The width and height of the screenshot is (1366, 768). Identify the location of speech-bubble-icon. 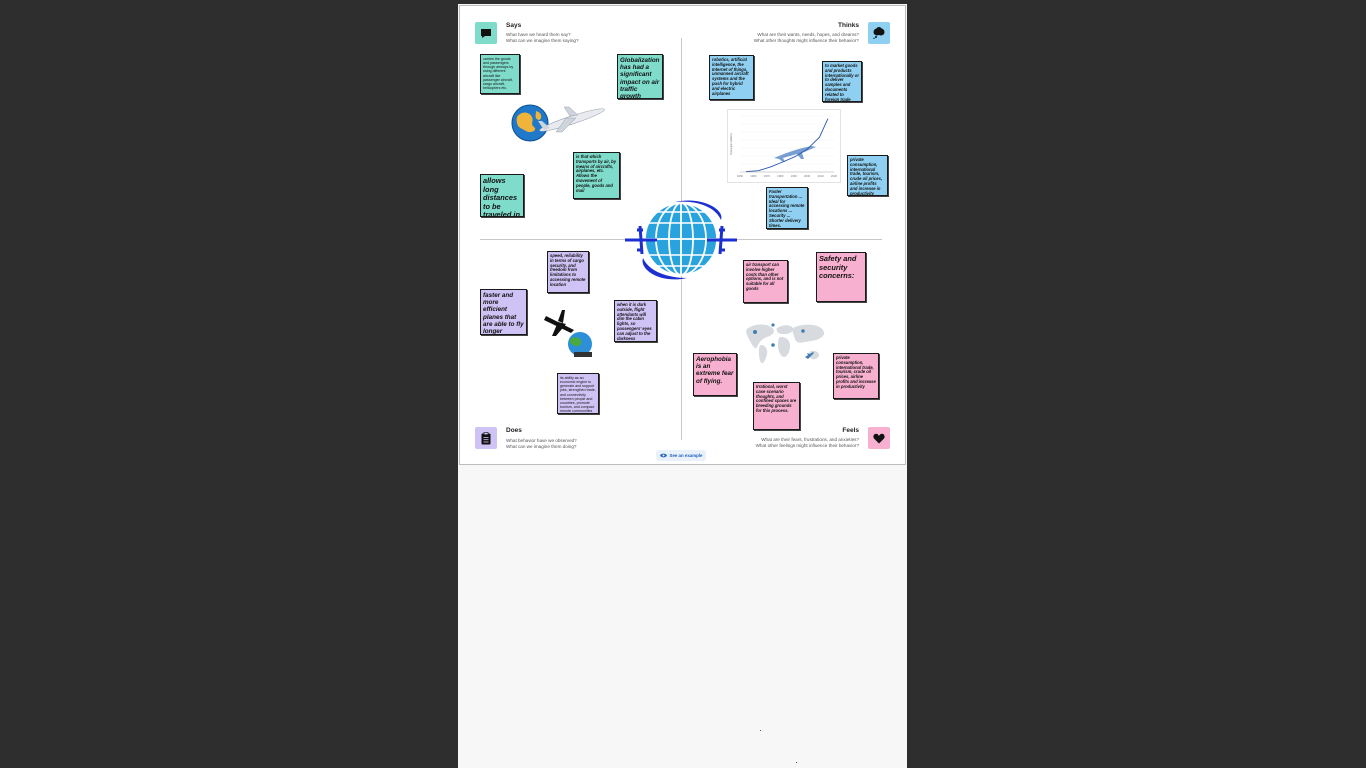
(486, 33).